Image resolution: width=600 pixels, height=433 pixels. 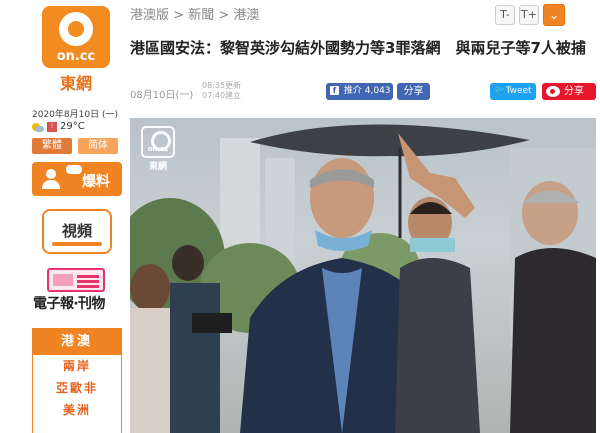 What do you see at coordinates (157, 167) in the screenshot?
I see `watermark-name: 東網` at bounding box center [157, 167].